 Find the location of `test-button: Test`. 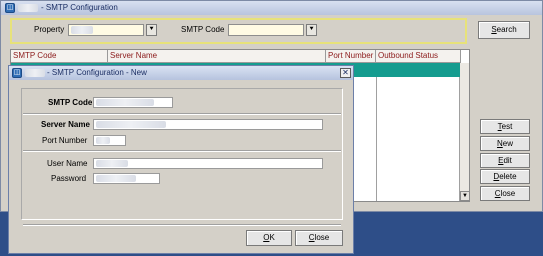

test-button: Test is located at coordinates (505, 126).